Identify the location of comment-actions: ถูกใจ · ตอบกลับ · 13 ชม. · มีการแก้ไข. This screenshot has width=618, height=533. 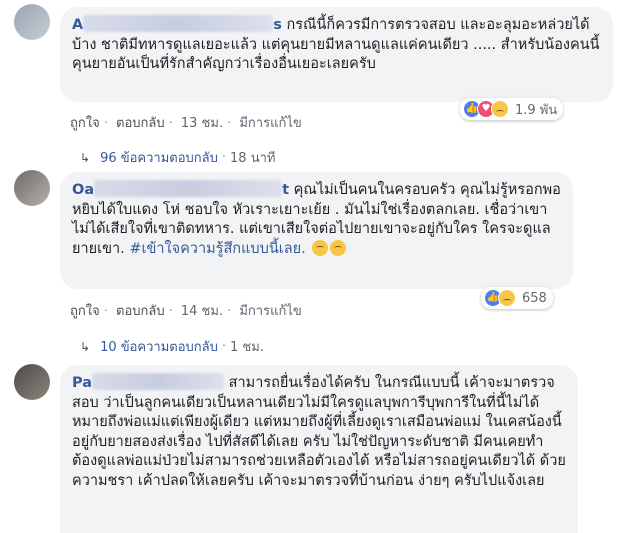
(186, 123).